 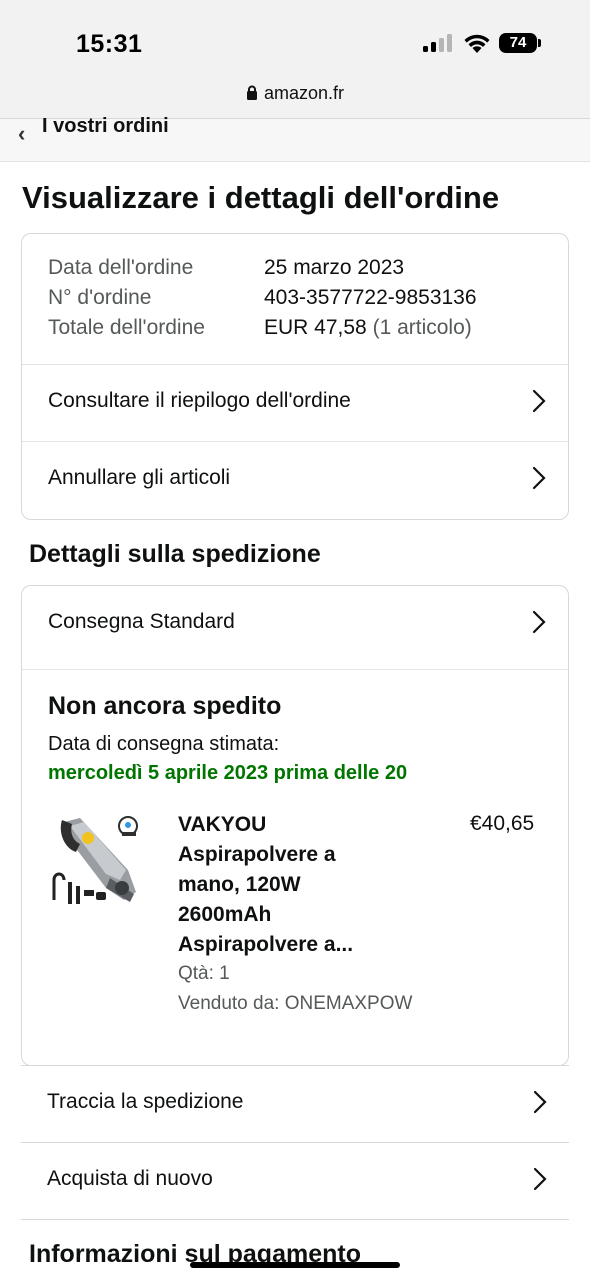 What do you see at coordinates (295, 669) in the screenshot?
I see `divider` at bounding box center [295, 669].